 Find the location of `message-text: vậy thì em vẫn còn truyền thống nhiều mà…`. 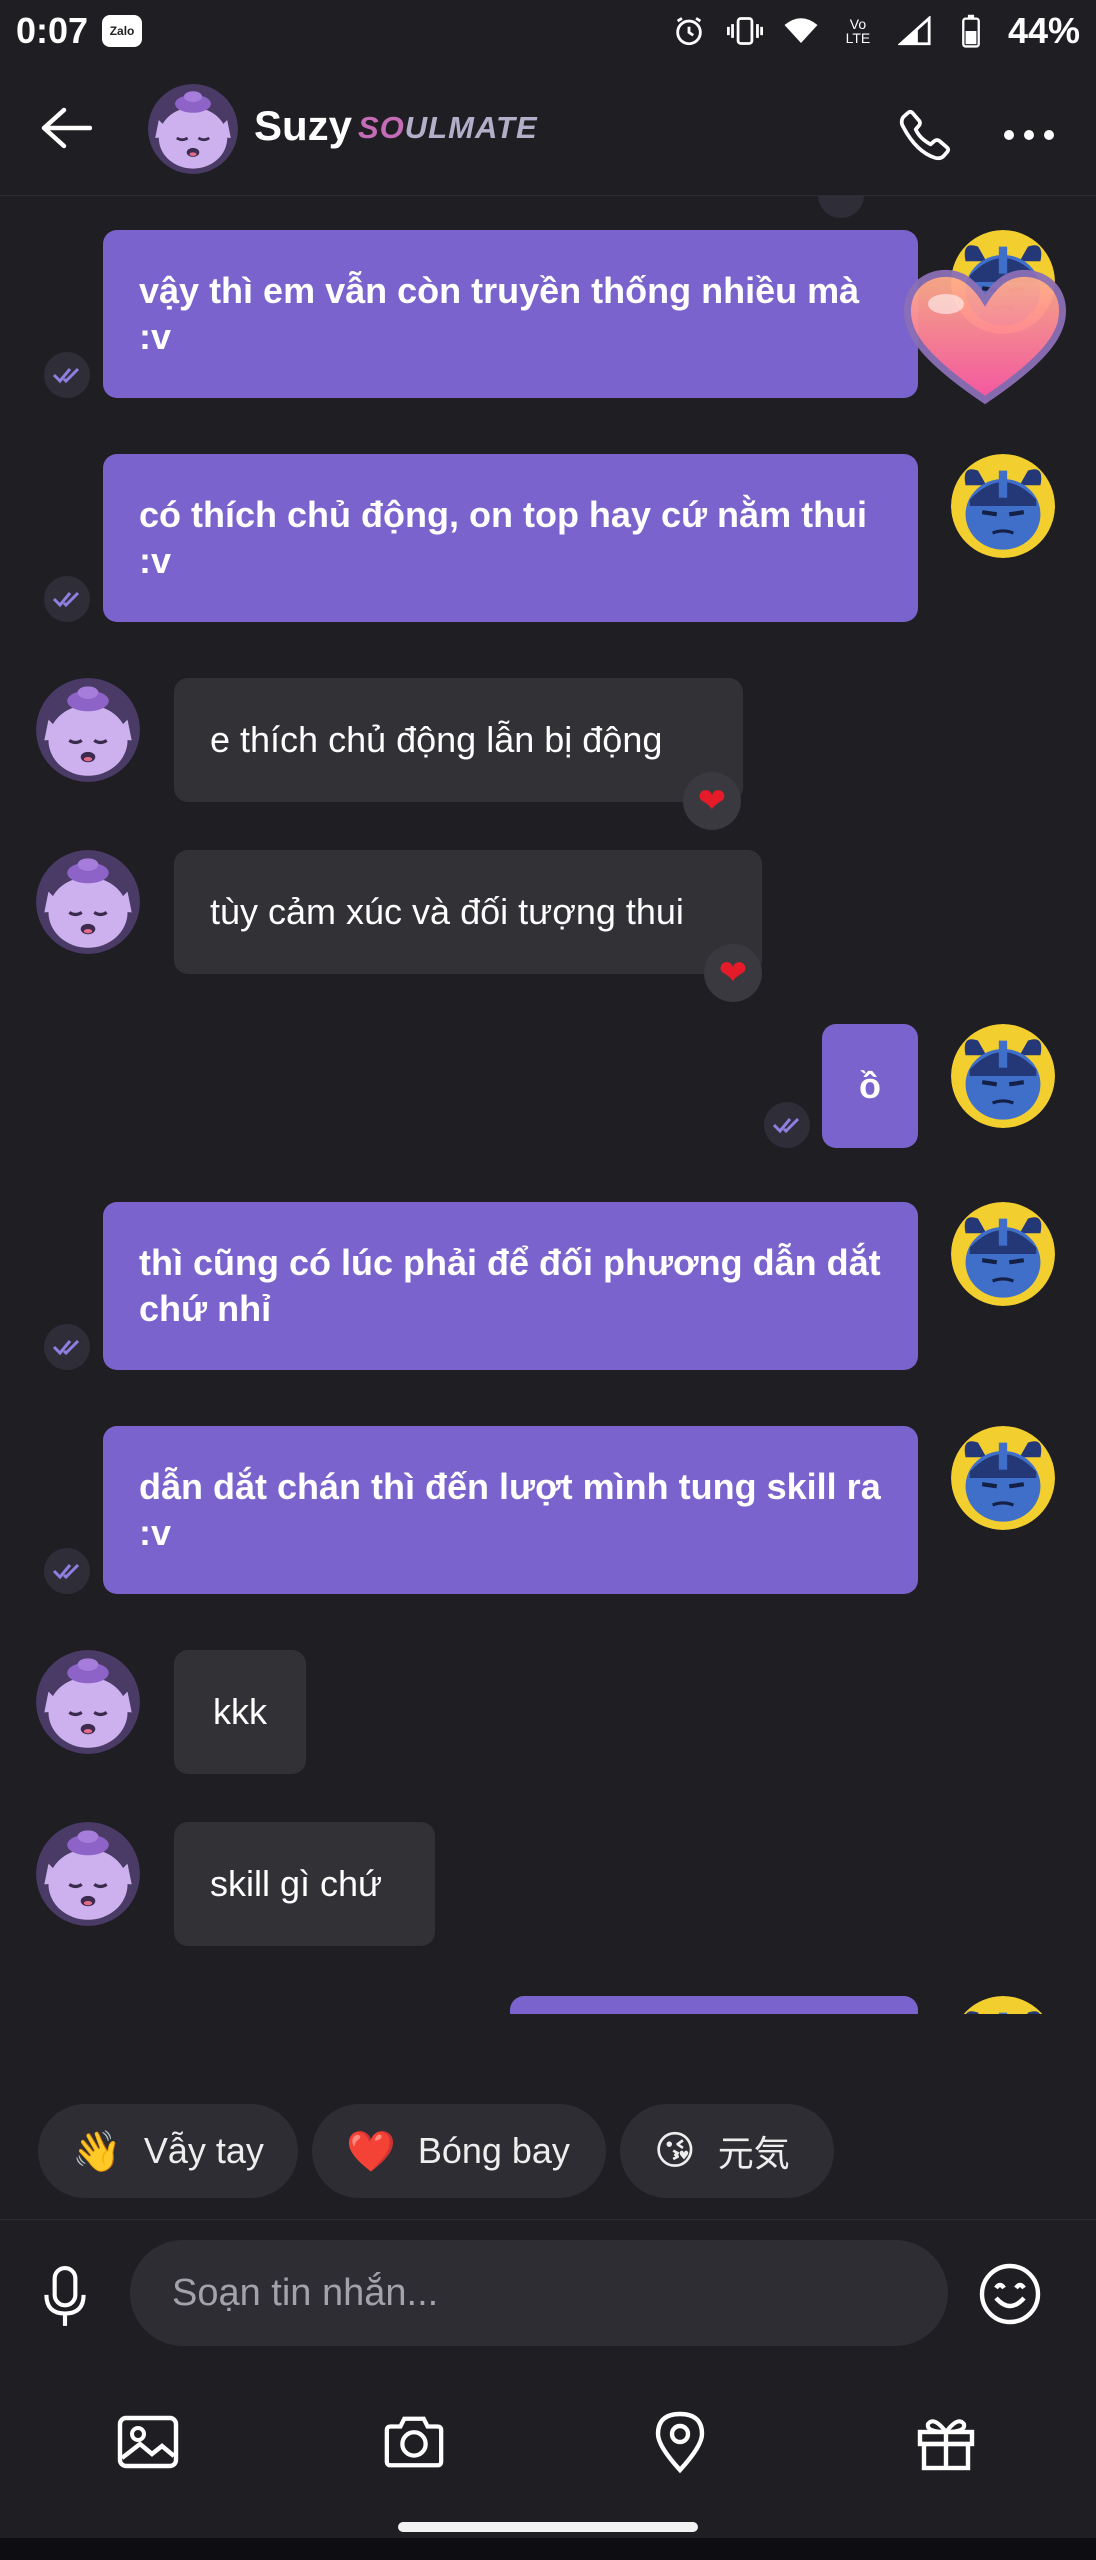

message-text: vậy thì em vẫn còn truyền thống nhiều mà… is located at coordinates (499, 313).